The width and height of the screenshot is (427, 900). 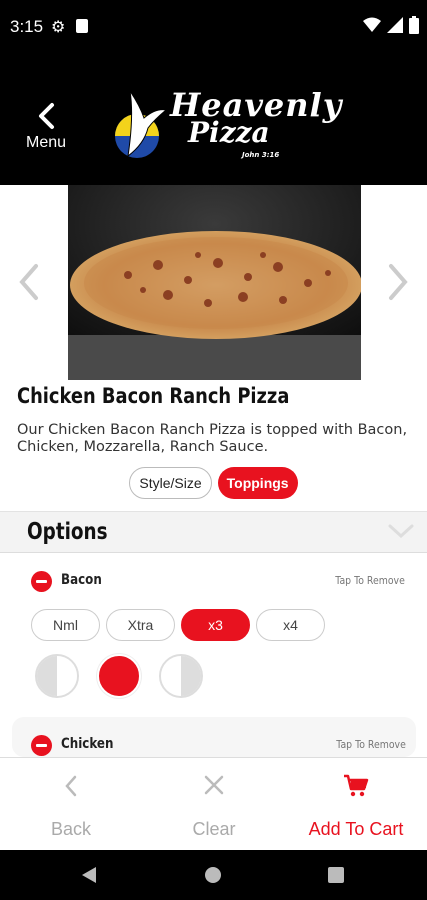 I want to click on back-label: Back, so click(x=71, y=829).